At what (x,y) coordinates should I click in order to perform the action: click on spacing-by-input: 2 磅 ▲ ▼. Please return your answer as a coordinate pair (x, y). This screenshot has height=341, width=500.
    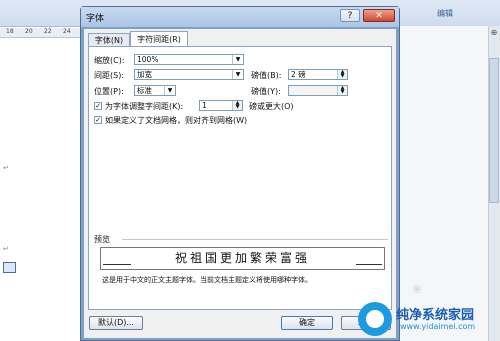
    Looking at the image, I should click on (318, 74).